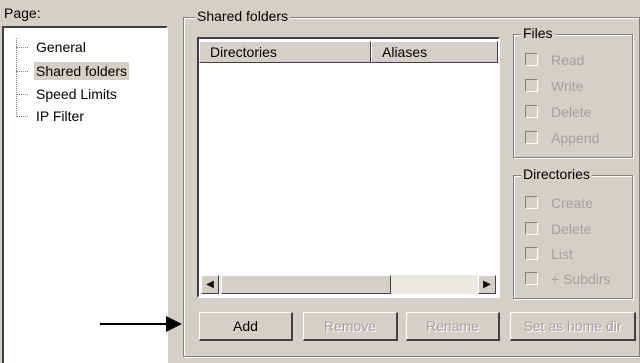  Describe the element at coordinates (434, 52) in the screenshot. I see `column-header-aliases: Aliases` at that location.